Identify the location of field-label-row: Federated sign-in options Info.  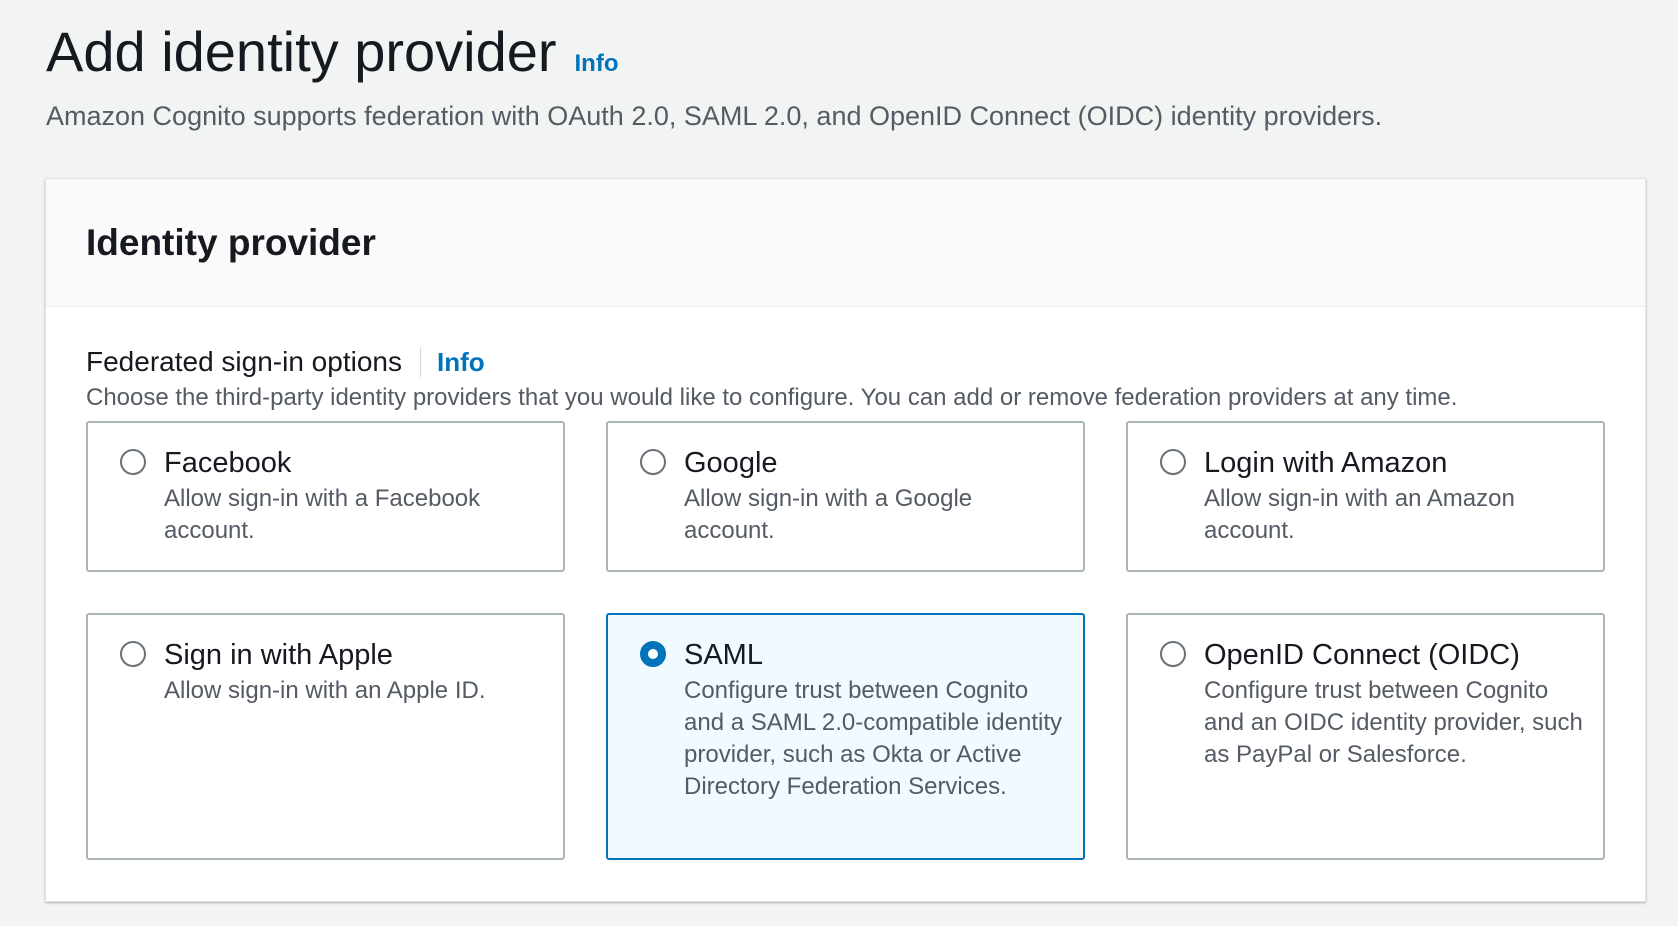
(845, 362).